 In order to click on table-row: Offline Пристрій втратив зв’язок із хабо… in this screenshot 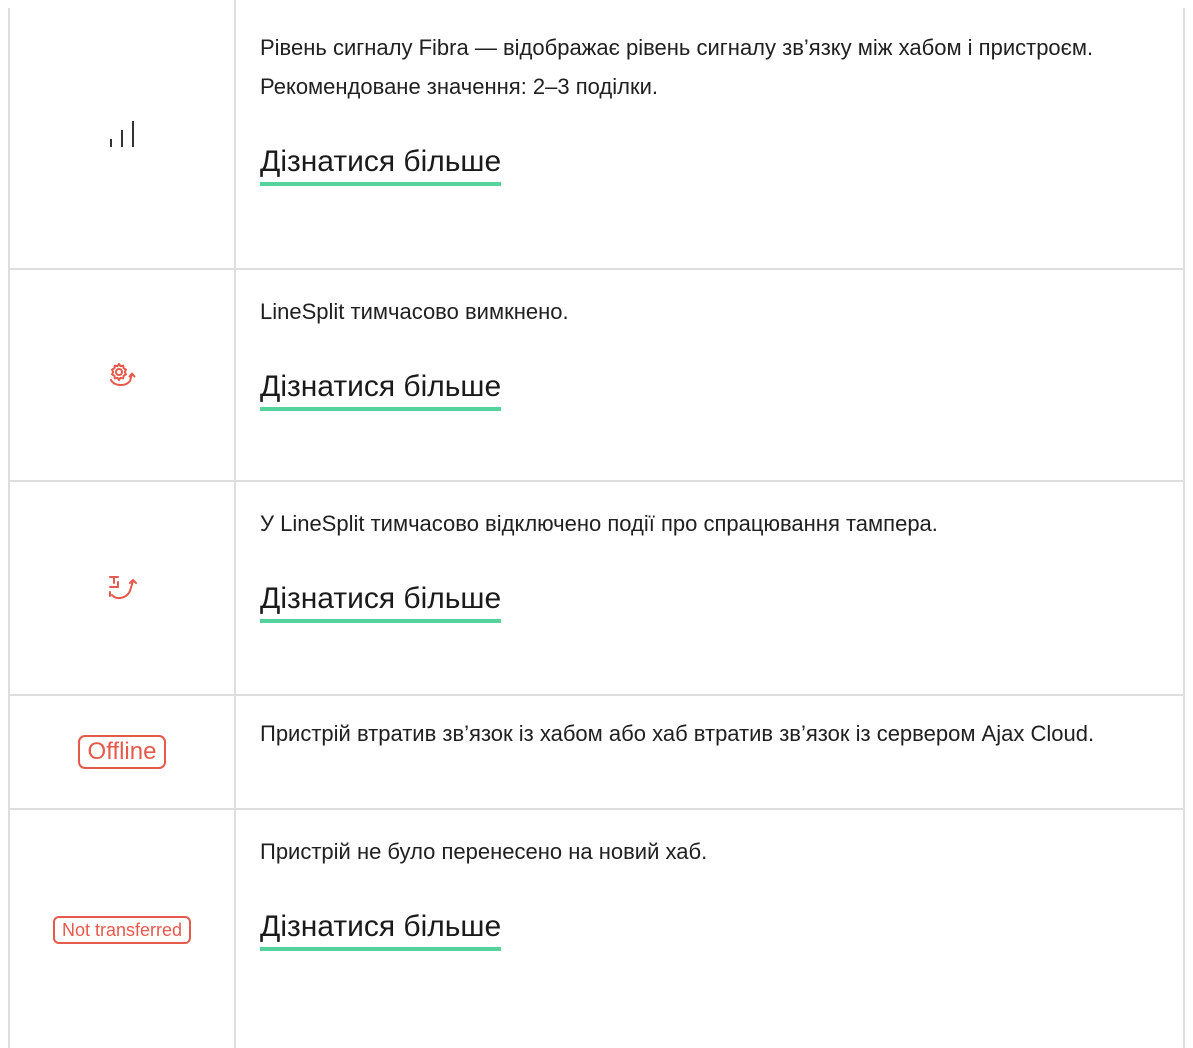, I will do `click(596, 751)`.